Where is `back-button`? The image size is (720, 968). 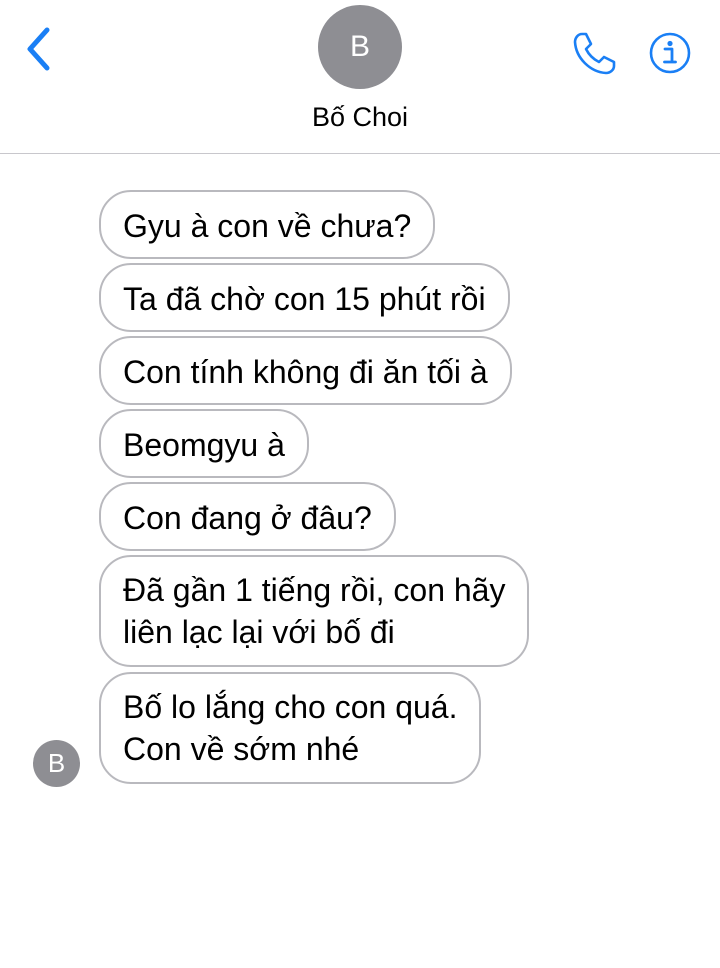
back-button is located at coordinates (40, 49).